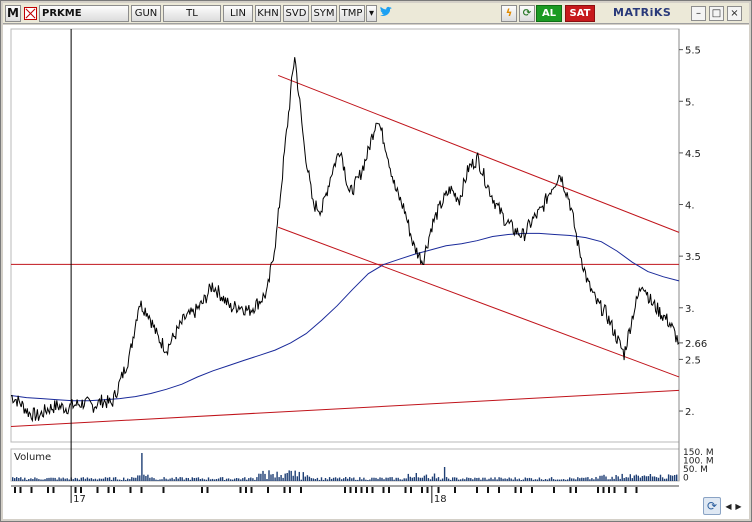  What do you see at coordinates (693, 51) in the screenshot?
I see `y-tick-label: 5.5` at bounding box center [693, 51].